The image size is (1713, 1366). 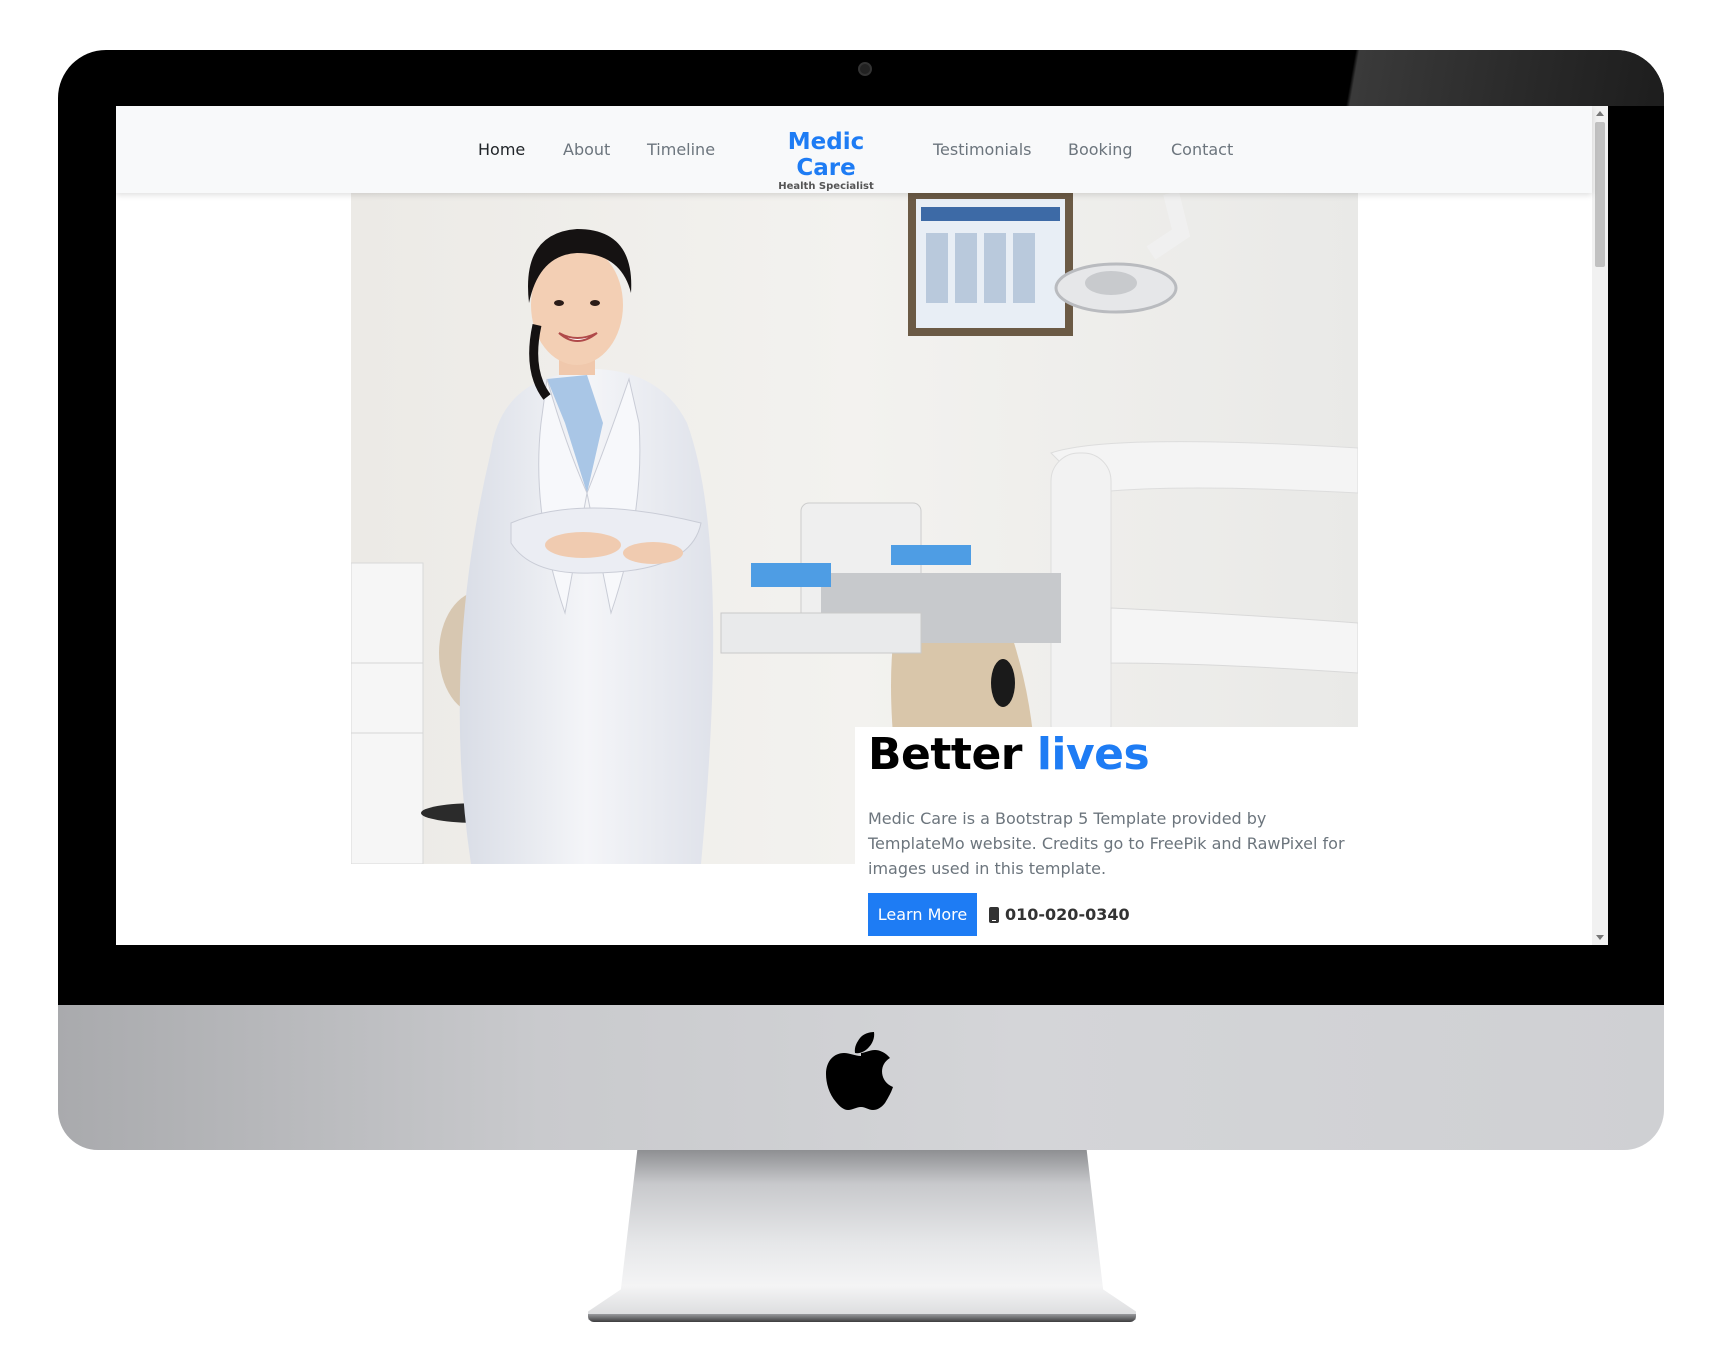 I want to click on camera-icon, so click(x=865, y=69).